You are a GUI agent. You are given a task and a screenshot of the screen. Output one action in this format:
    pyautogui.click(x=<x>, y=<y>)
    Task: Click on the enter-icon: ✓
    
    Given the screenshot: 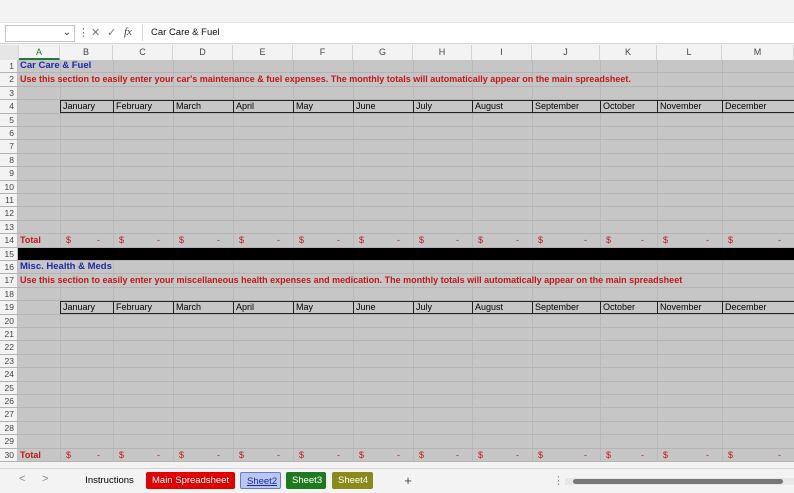 What is the action you would take?
    pyautogui.click(x=111, y=32)
    